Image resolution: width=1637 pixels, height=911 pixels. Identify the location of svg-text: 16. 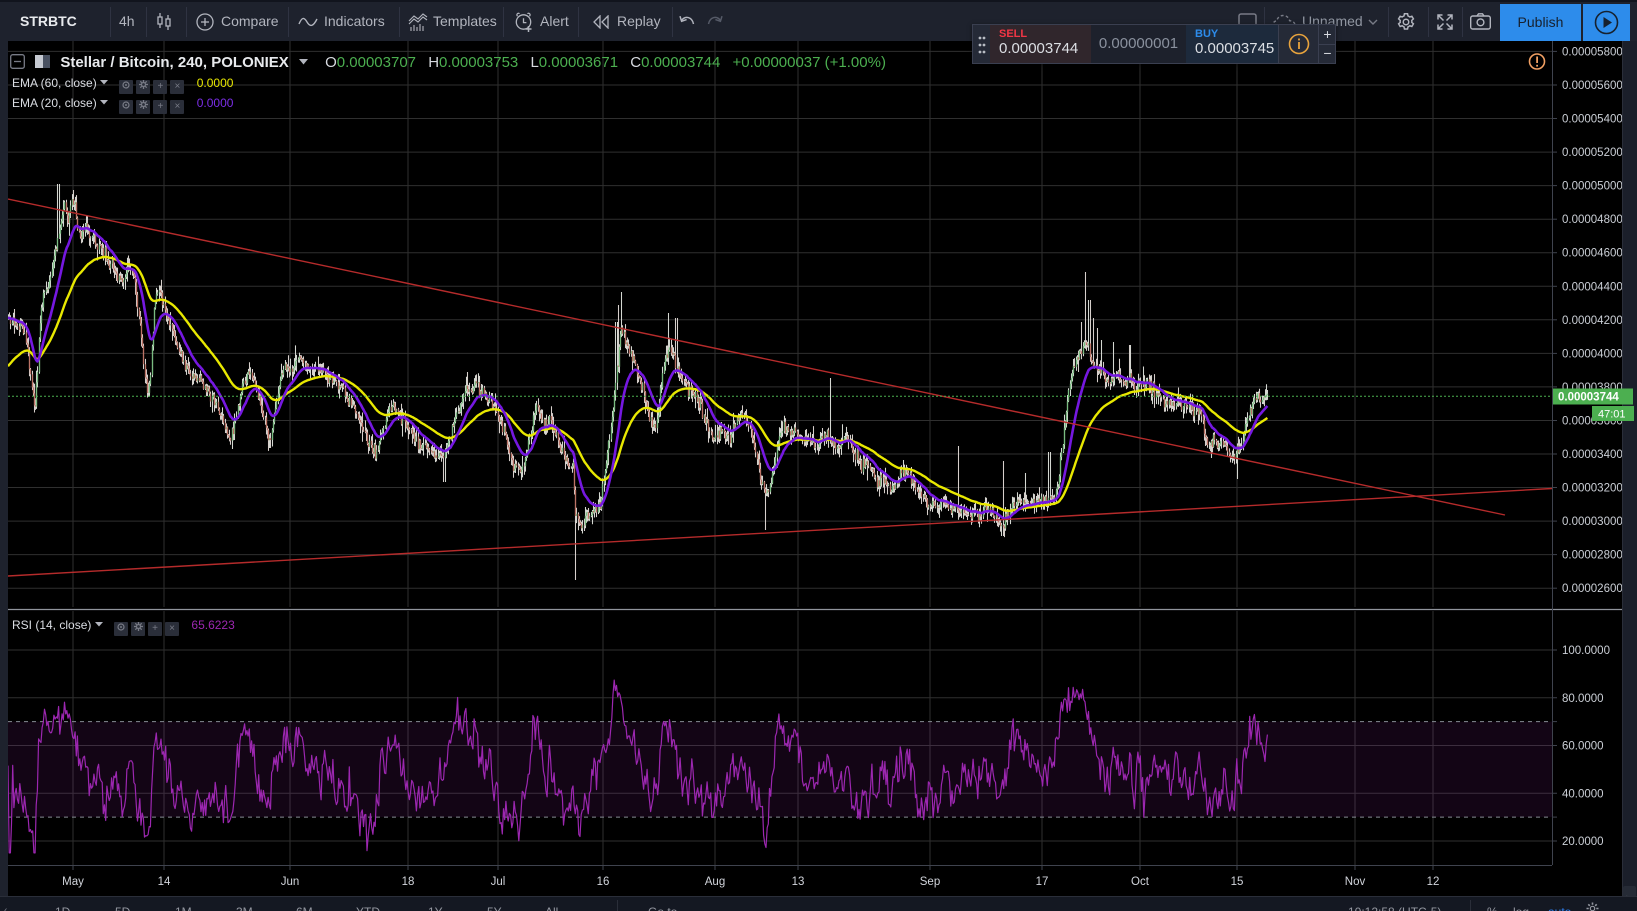
(603, 882).